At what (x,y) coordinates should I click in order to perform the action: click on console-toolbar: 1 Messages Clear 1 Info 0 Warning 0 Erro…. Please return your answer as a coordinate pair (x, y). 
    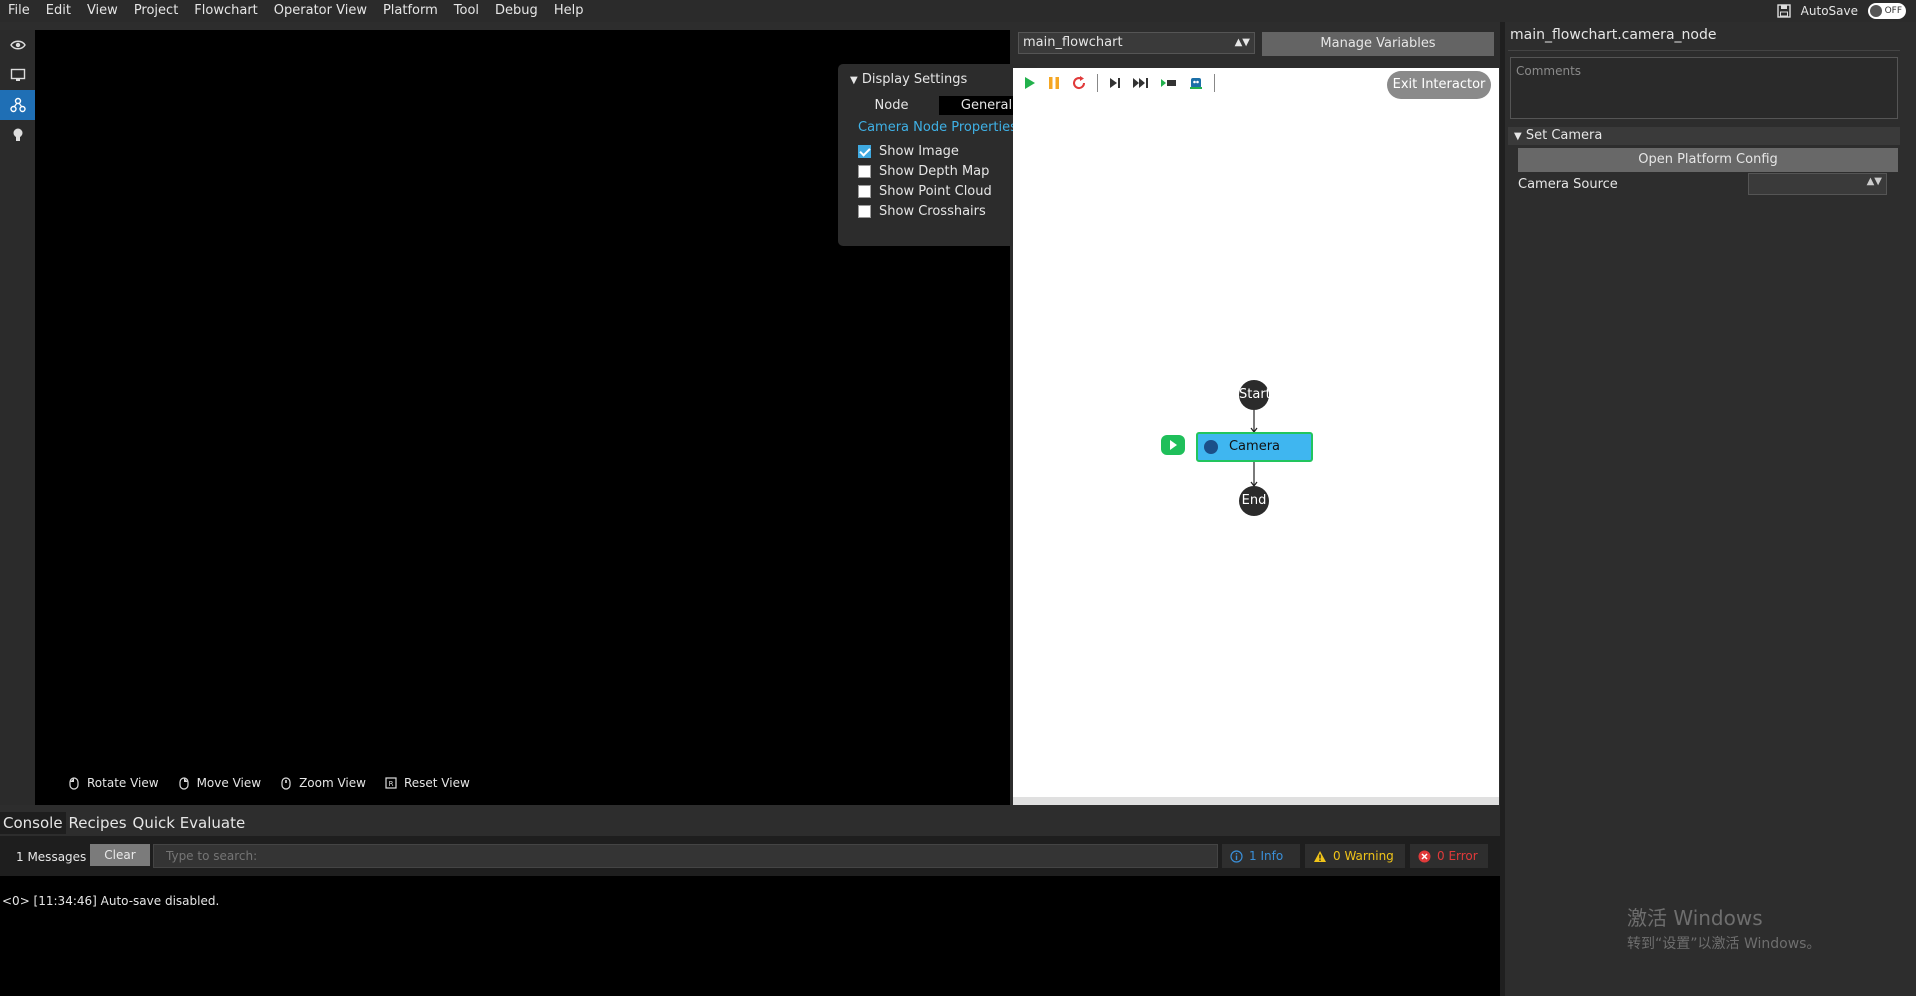
    Looking at the image, I should click on (750, 856).